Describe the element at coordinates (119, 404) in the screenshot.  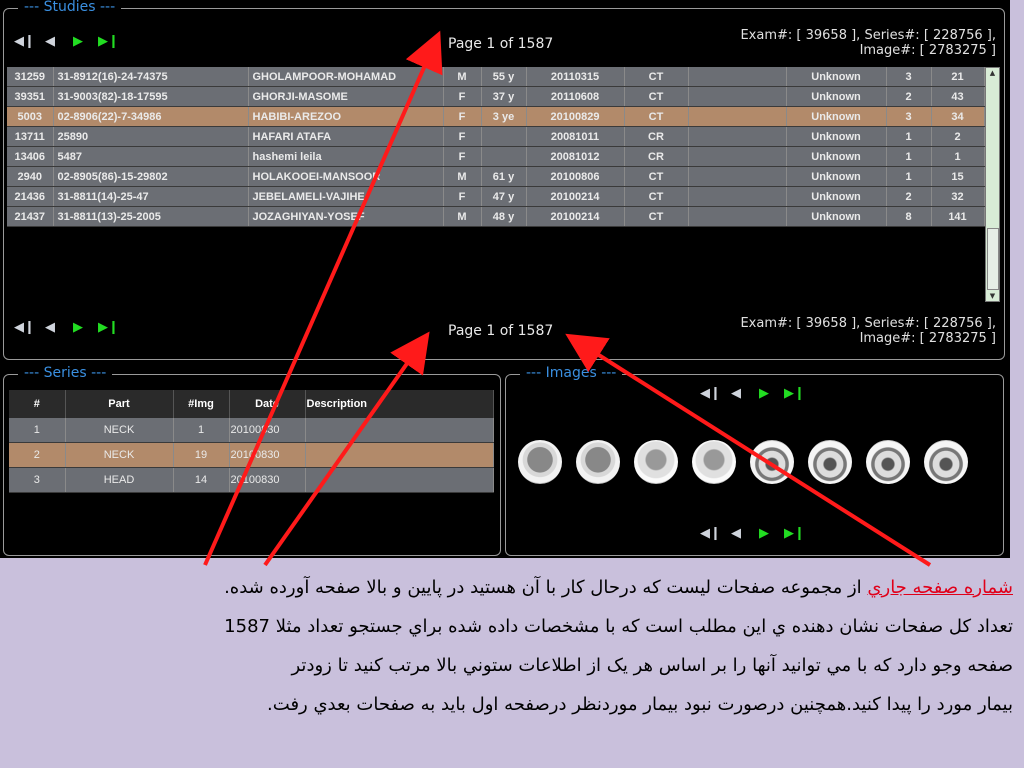
I see `column-header: Part` at that location.